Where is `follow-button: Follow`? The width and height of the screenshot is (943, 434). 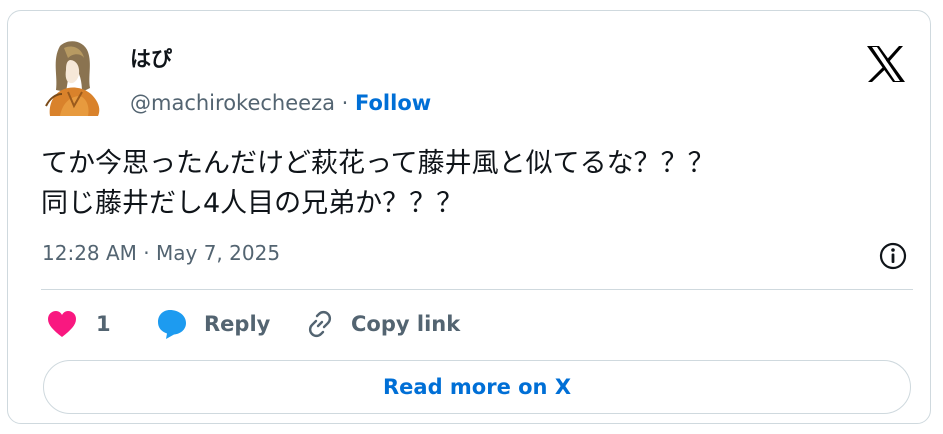
follow-button: Follow is located at coordinates (393, 103).